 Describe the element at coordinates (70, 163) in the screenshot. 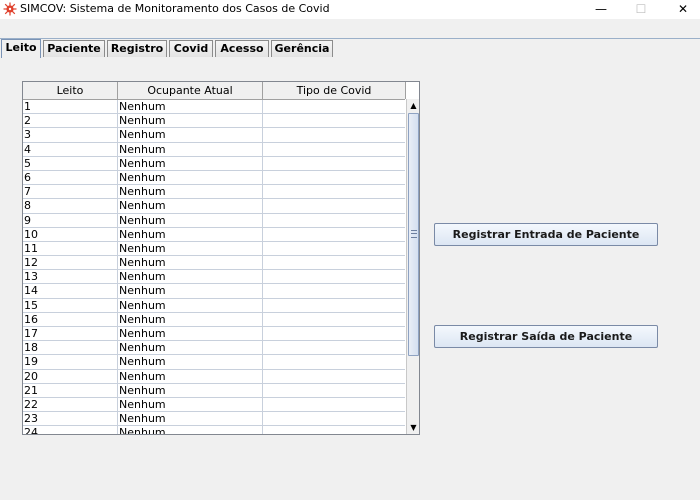

I see `cell-leito: 5` at that location.